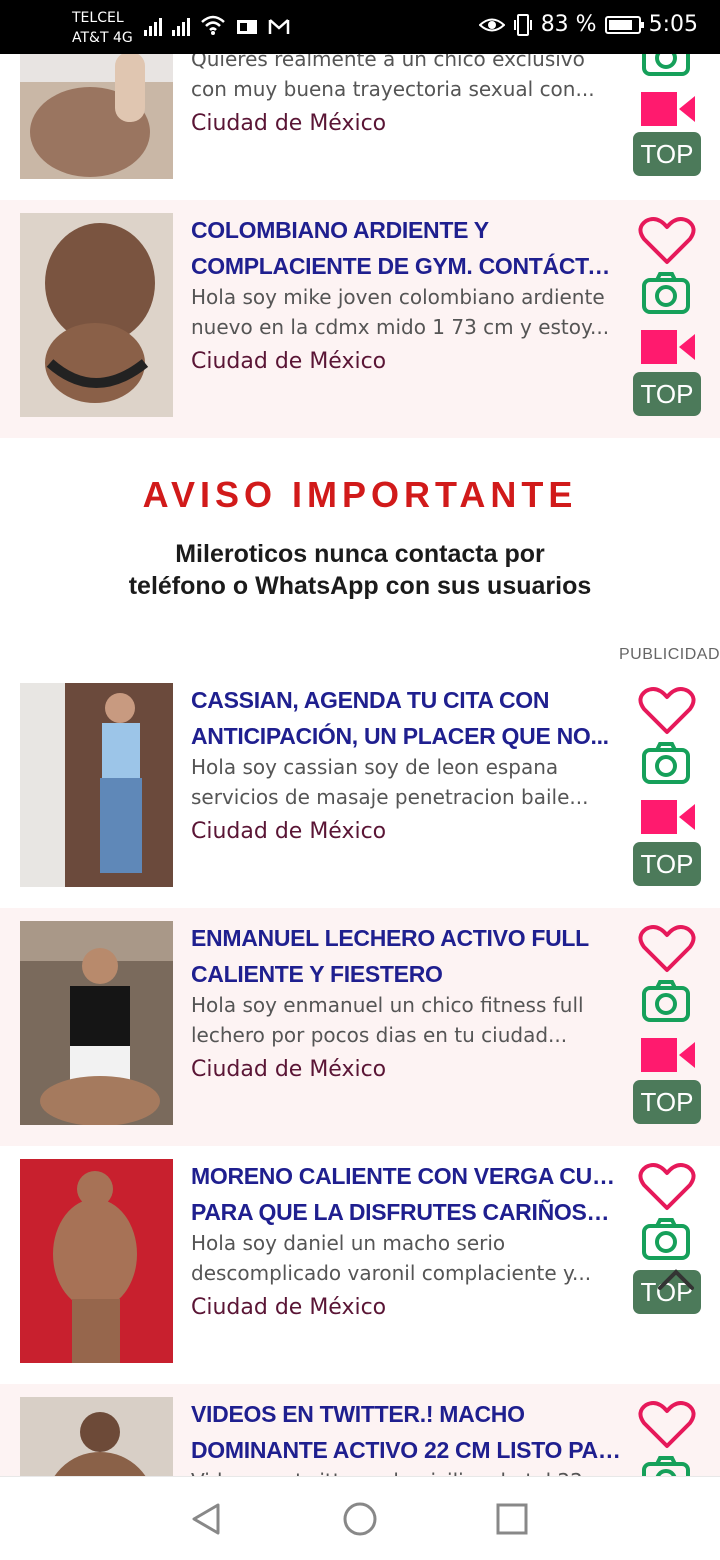 The image size is (720, 1560). I want to click on carrier-name-1: TELCEL, so click(98, 18).